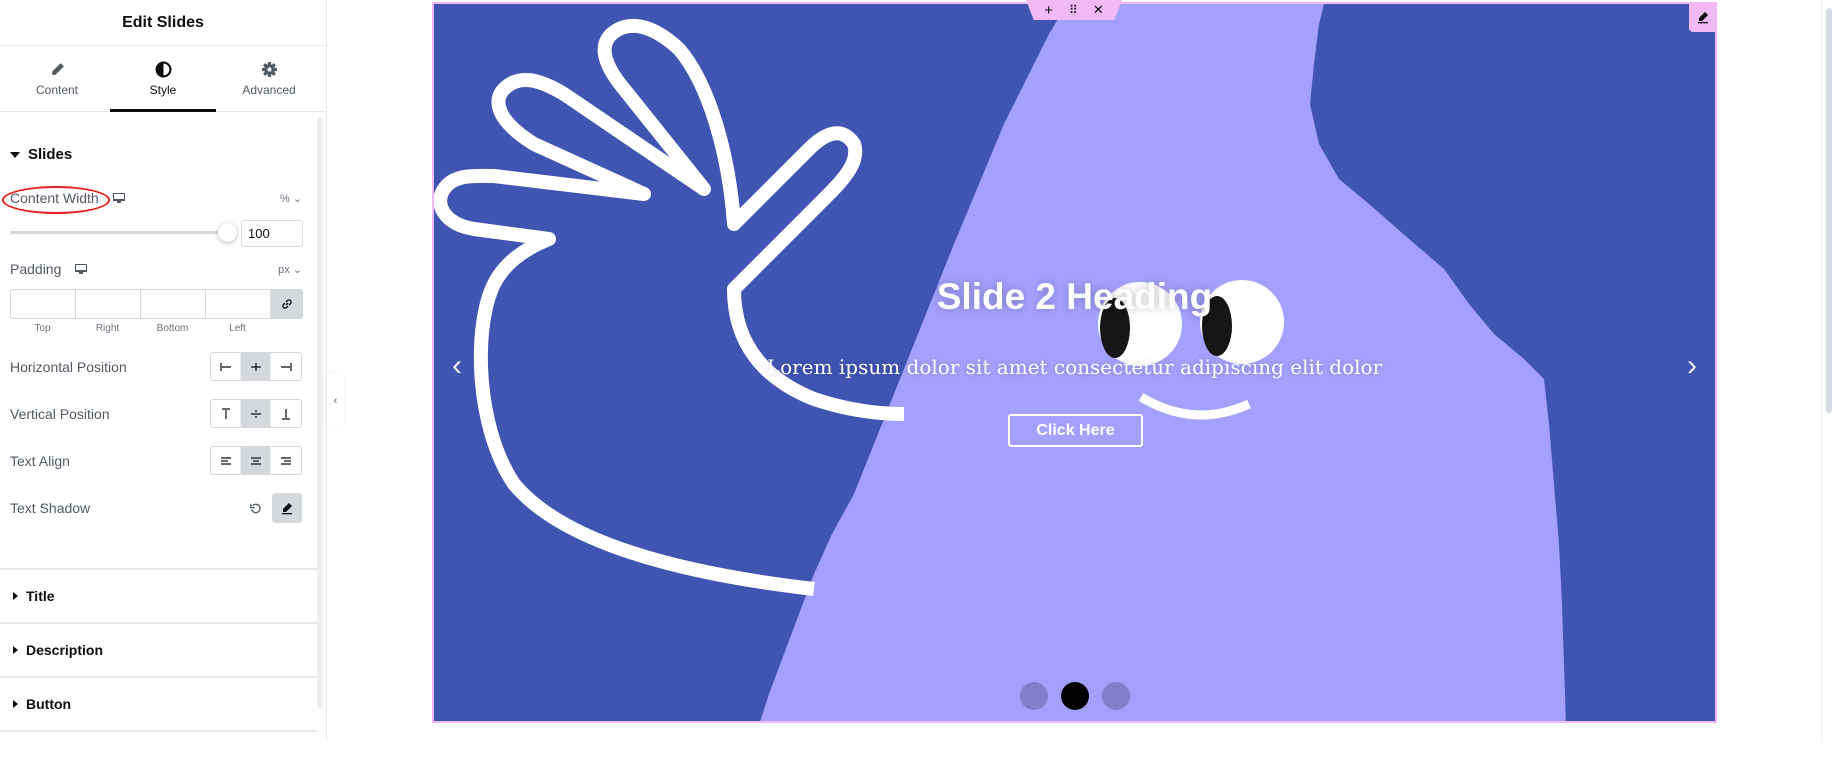 The image size is (1835, 784). I want to click on prev-arrow-icon: ‹, so click(457, 366).